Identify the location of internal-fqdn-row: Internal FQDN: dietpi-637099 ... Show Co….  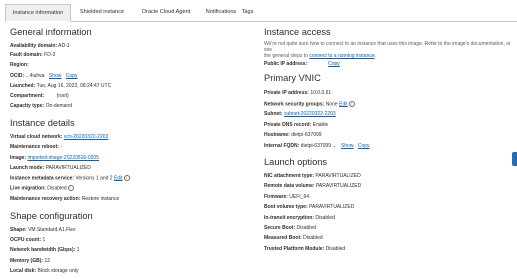
(317, 146).